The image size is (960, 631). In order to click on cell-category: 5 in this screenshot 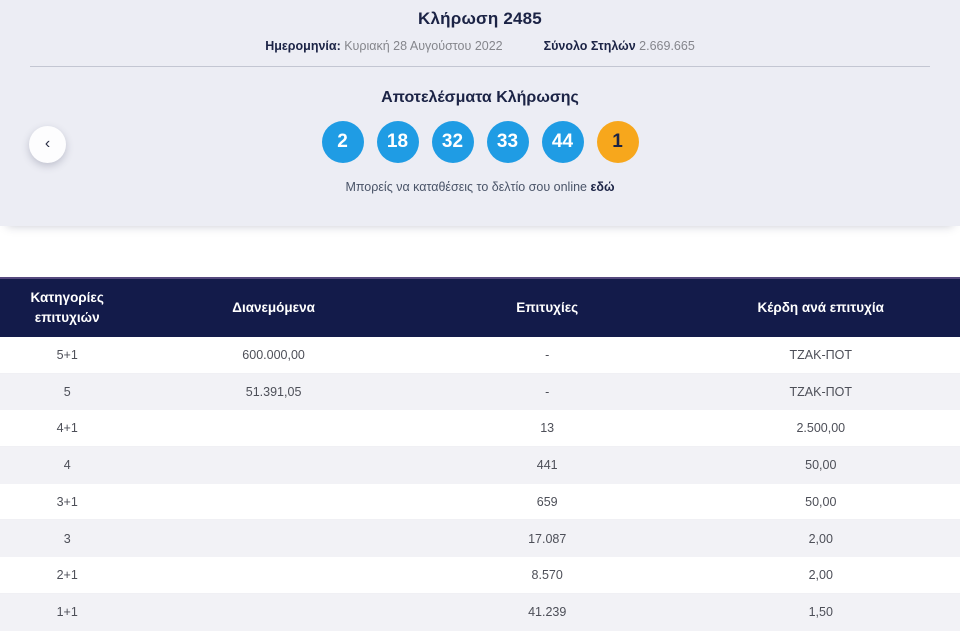, I will do `click(67, 392)`.